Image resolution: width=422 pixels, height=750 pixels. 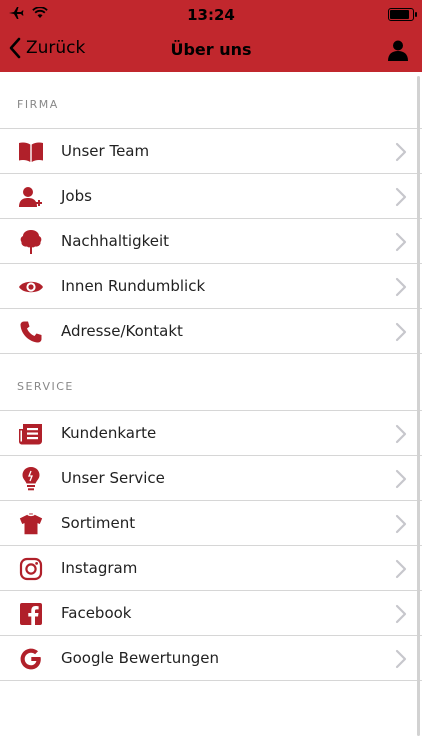 I want to click on section-header-firma: FIRMA, so click(x=38, y=104).